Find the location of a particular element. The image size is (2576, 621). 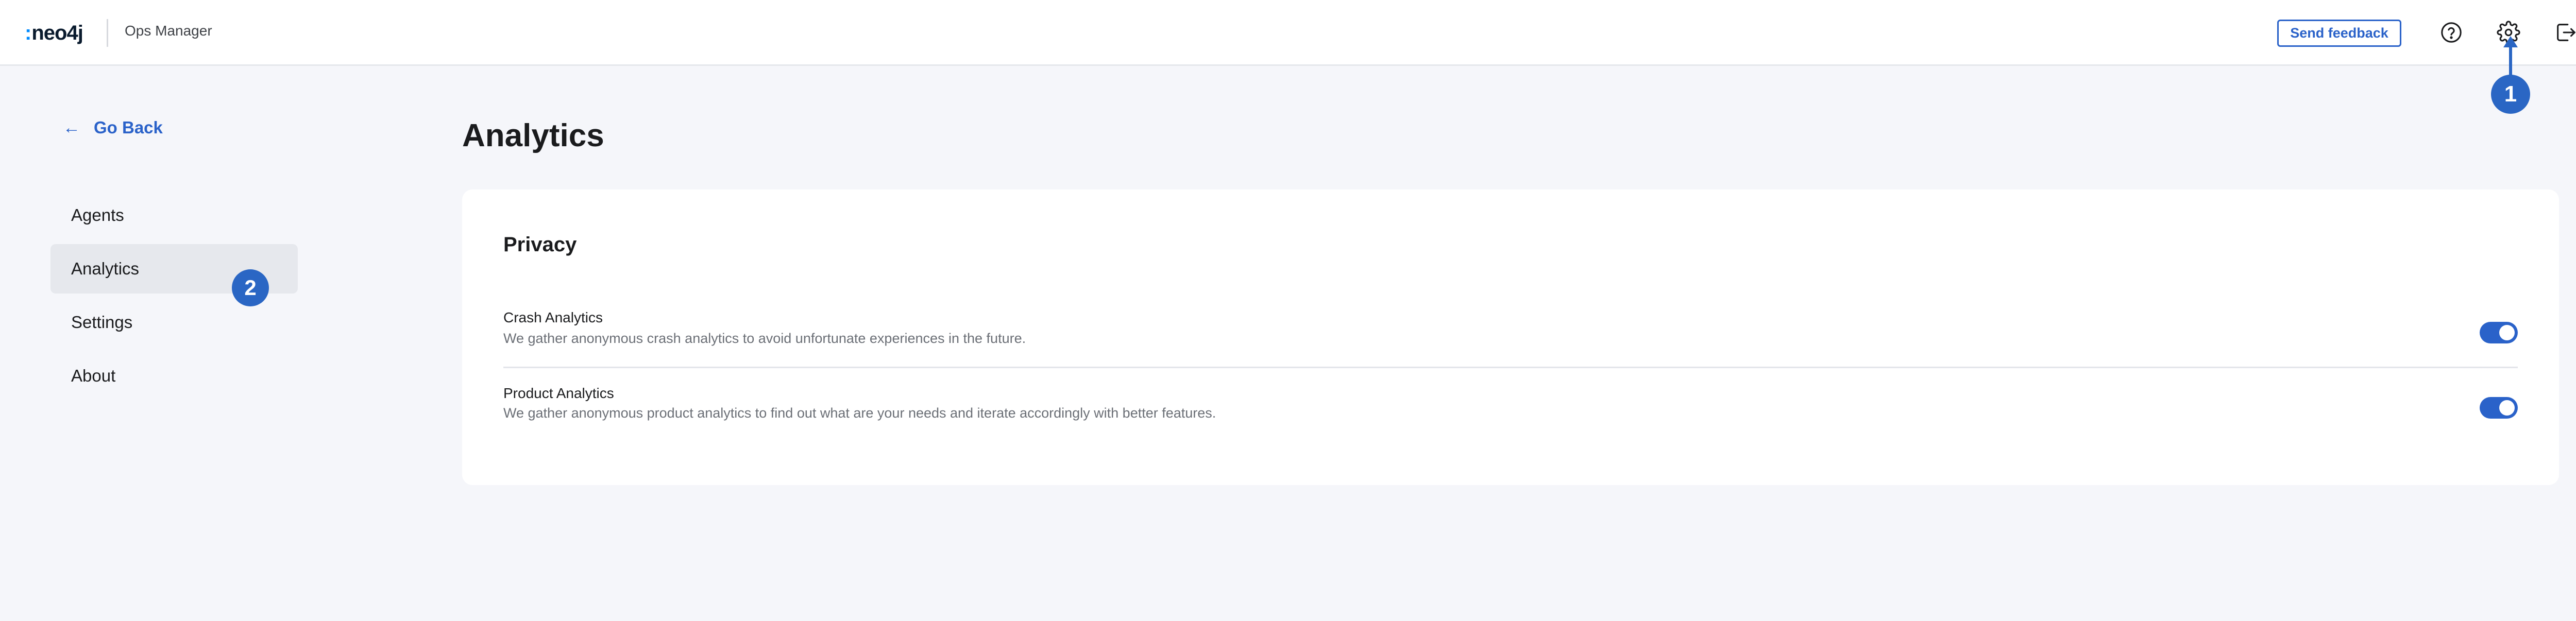

product-analytics-label: Product Analytics is located at coordinates (558, 393).